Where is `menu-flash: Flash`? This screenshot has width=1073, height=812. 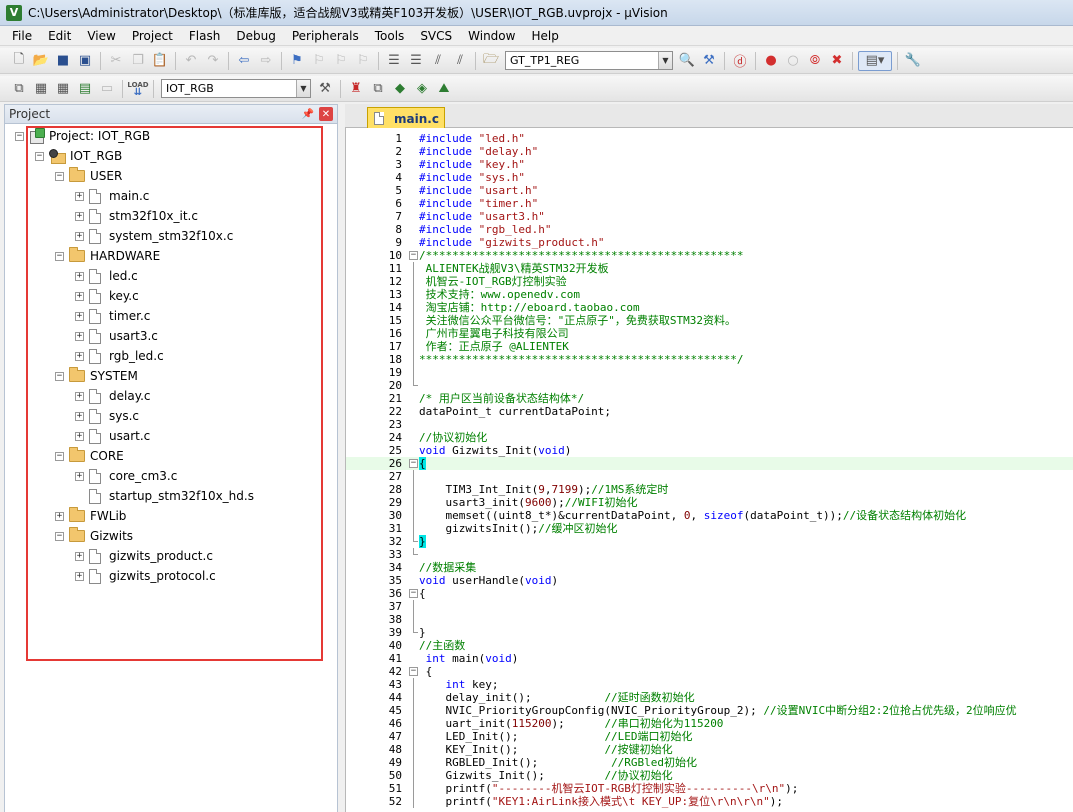 menu-flash: Flash is located at coordinates (204, 36).